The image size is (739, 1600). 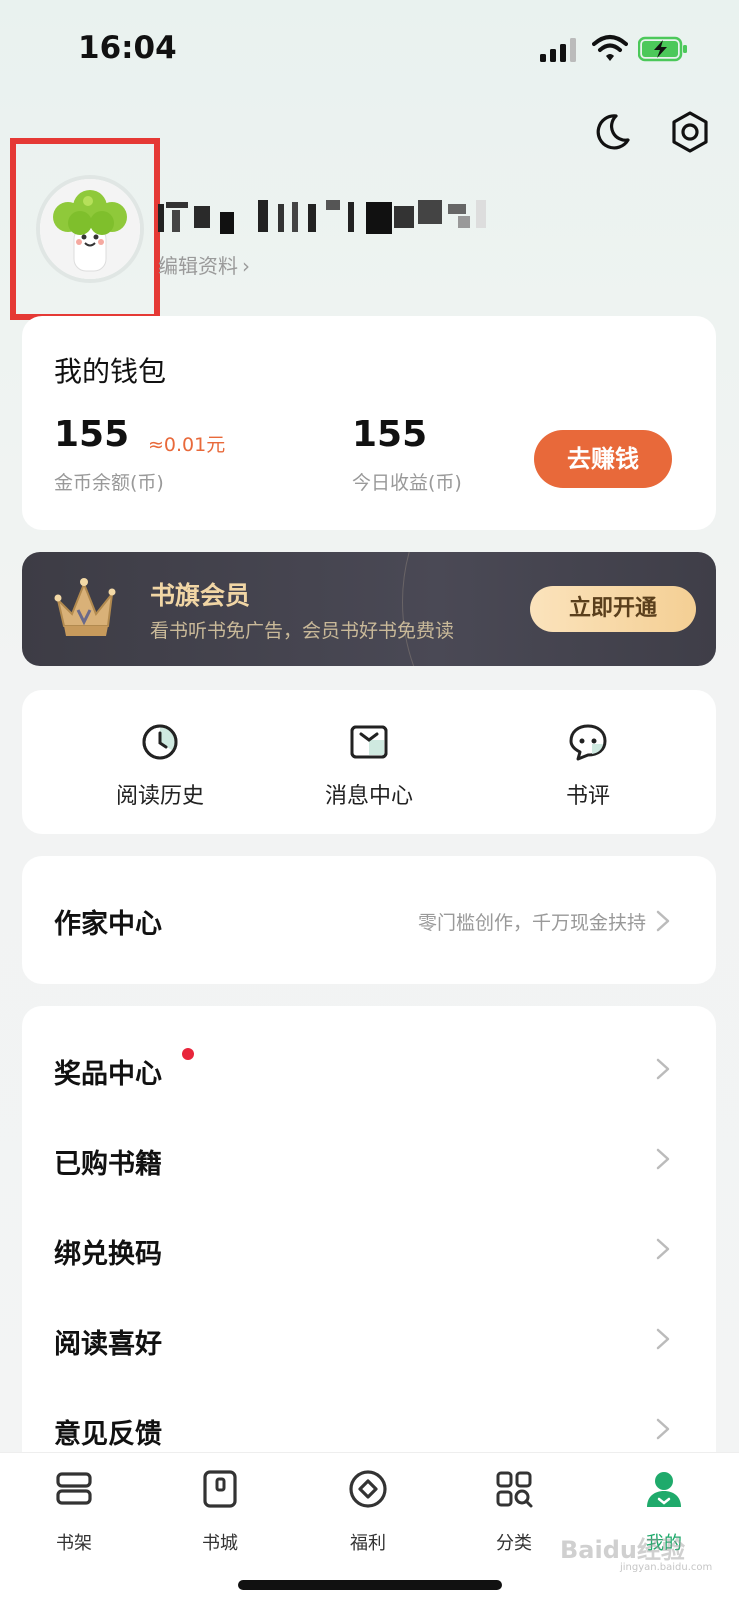 I want to click on shortcut-label: 书评, so click(x=587, y=796).